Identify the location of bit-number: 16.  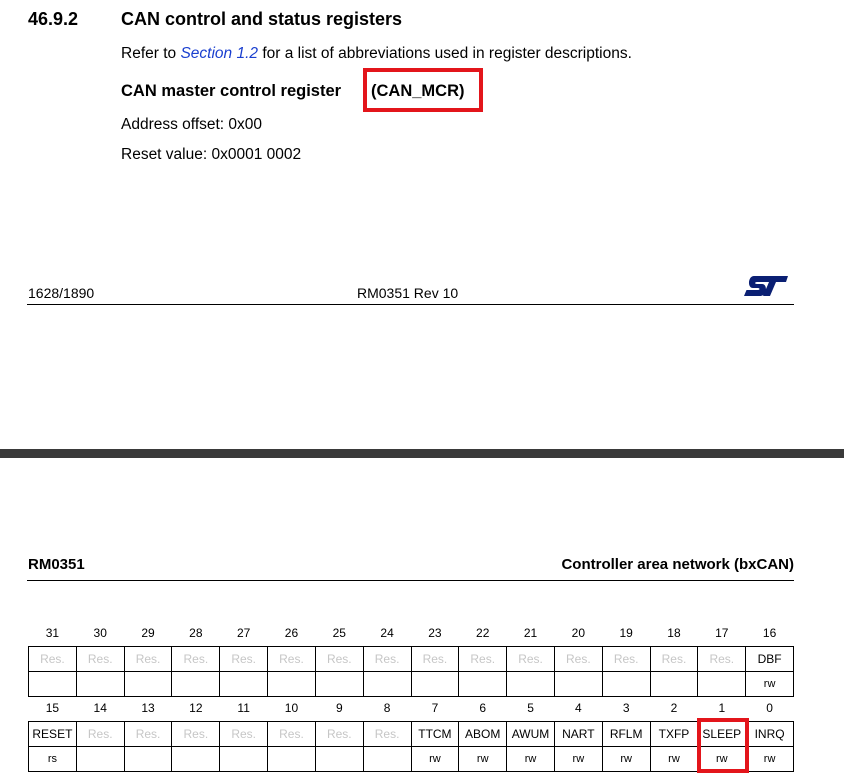
(769, 633).